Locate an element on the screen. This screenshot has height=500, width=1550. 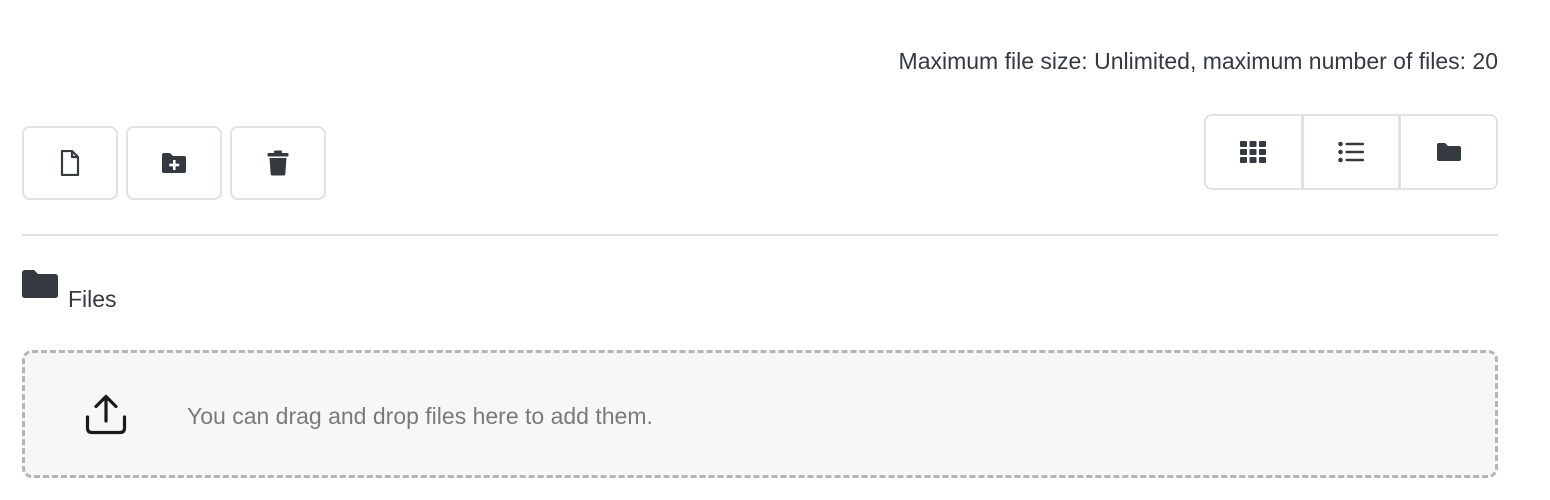
breadcrumb: Files is located at coordinates (69, 291).